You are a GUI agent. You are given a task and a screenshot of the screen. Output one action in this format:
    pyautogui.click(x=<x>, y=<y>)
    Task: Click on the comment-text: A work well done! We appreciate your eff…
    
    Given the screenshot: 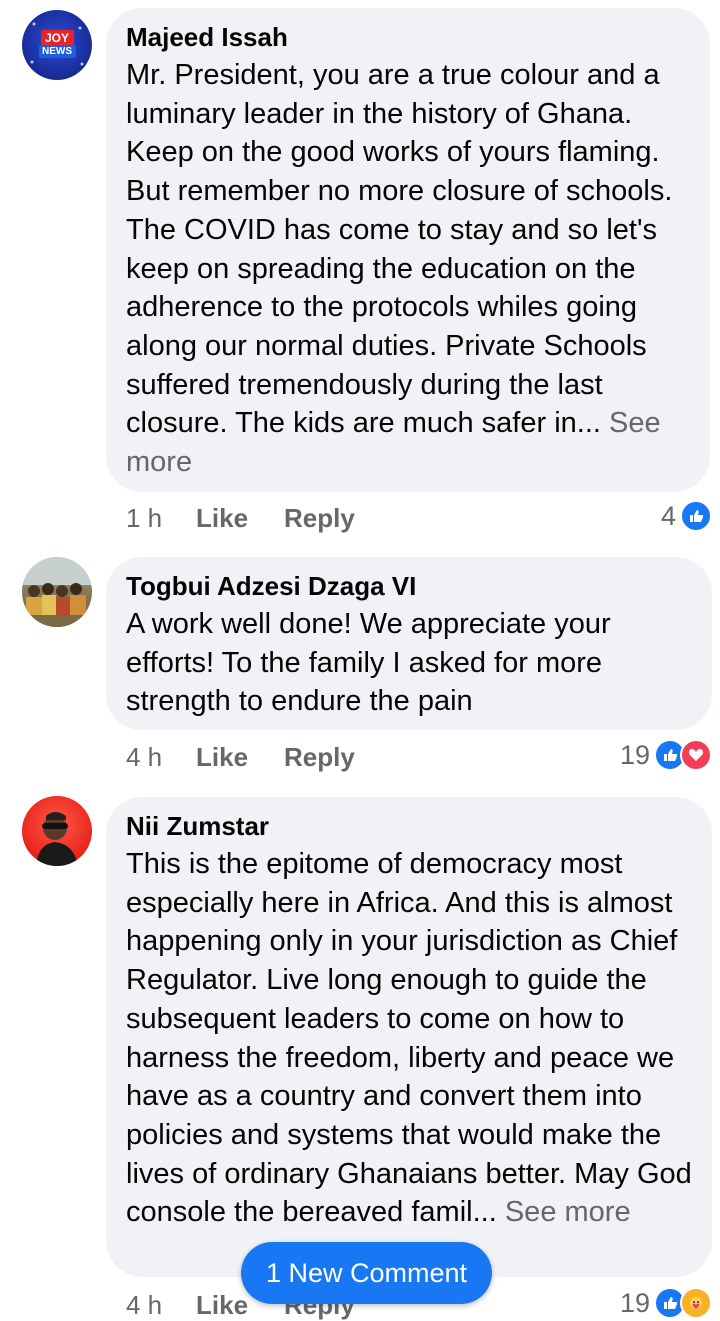 What is the action you would take?
    pyautogui.click(x=368, y=663)
    